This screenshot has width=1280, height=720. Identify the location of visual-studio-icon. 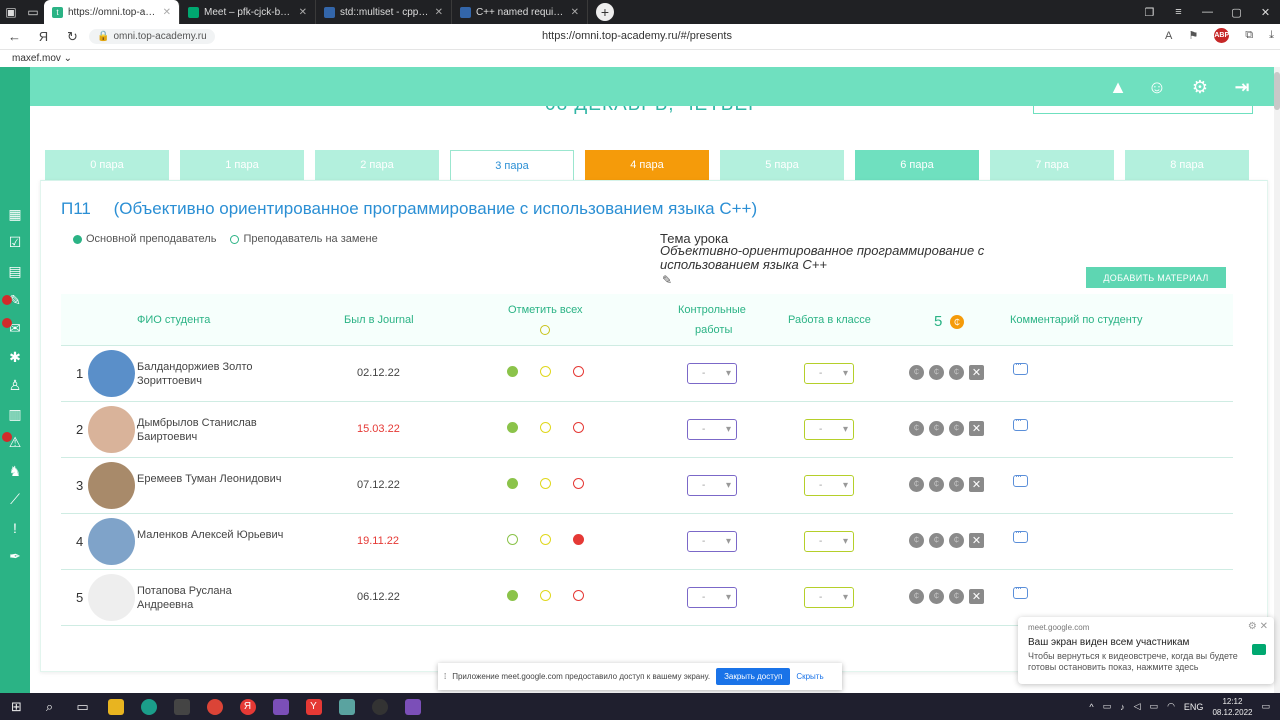
(280, 706).